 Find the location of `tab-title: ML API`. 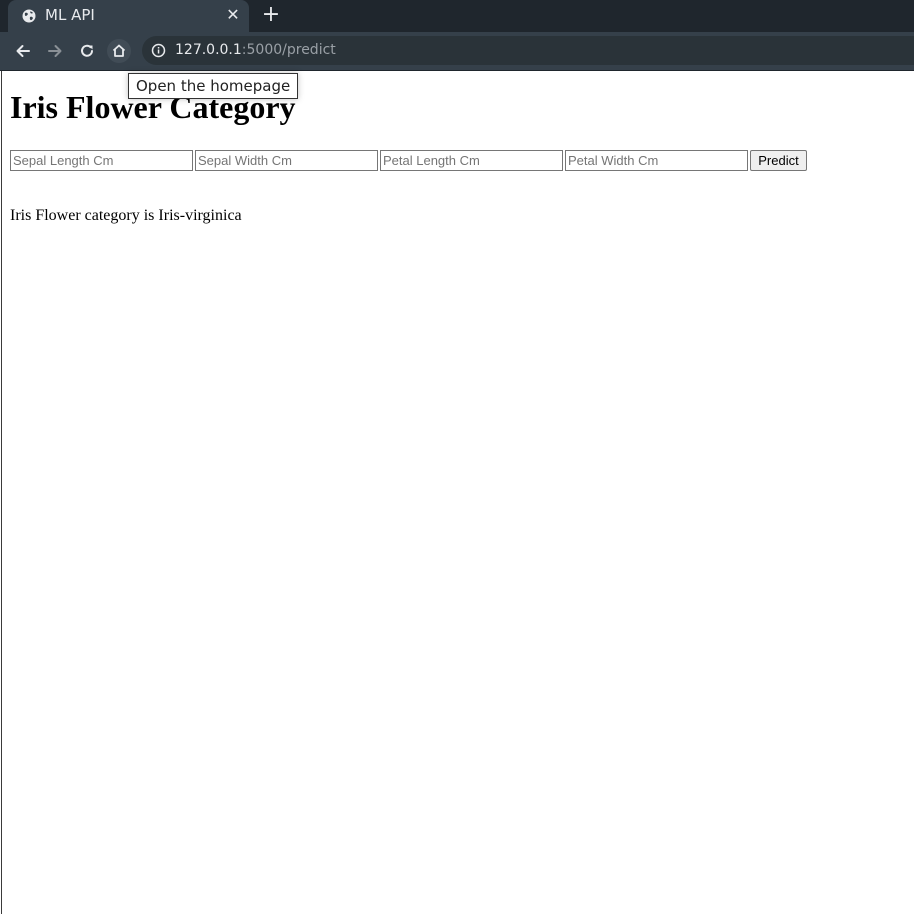

tab-title: ML API is located at coordinates (70, 15).